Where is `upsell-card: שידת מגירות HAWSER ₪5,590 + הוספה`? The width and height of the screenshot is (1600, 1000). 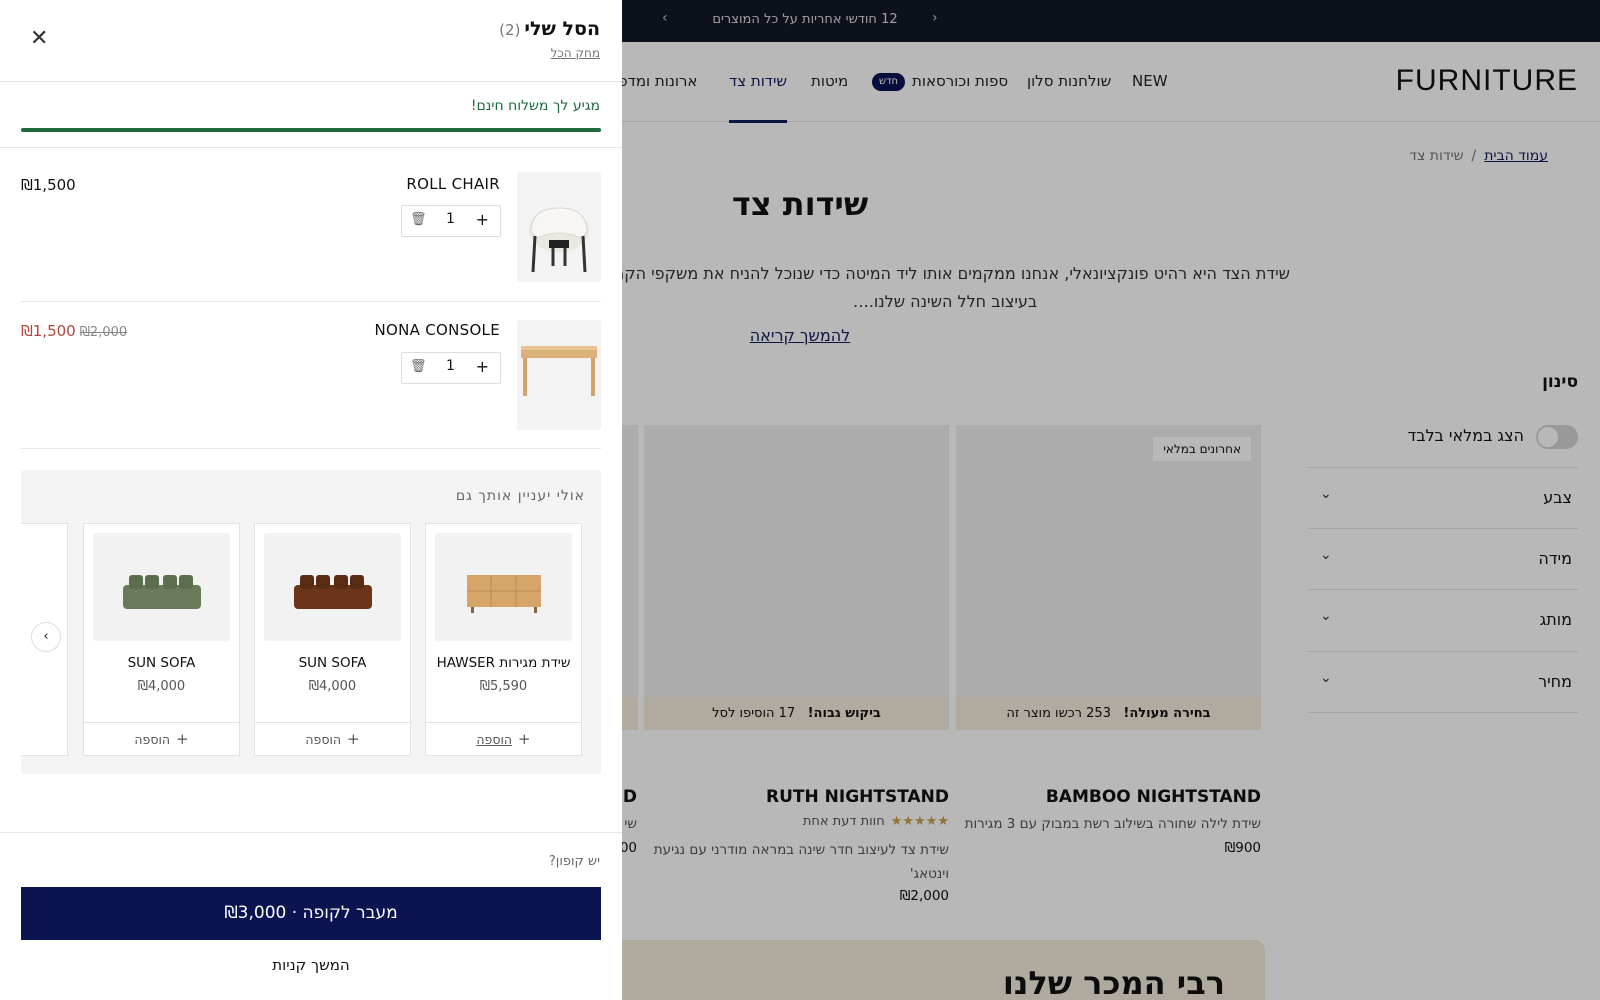 upsell-card: שידת מגירות HAWSER ₪5,590 + הוספה is located at coordinates (503, 639).